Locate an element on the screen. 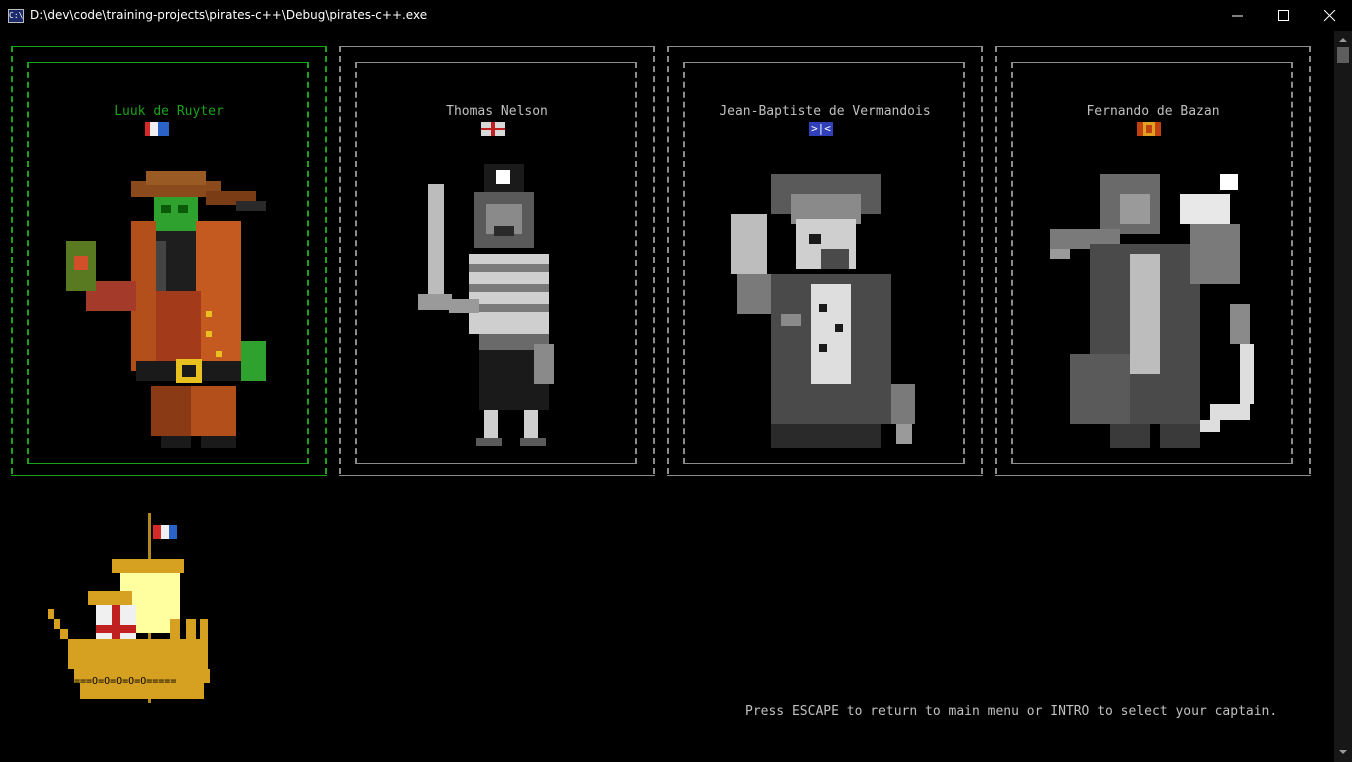 The width and height of the screenshot is (1352, 762). captain-card-bazan: Fernando de Bazan is located at coordinates (1153, 262).